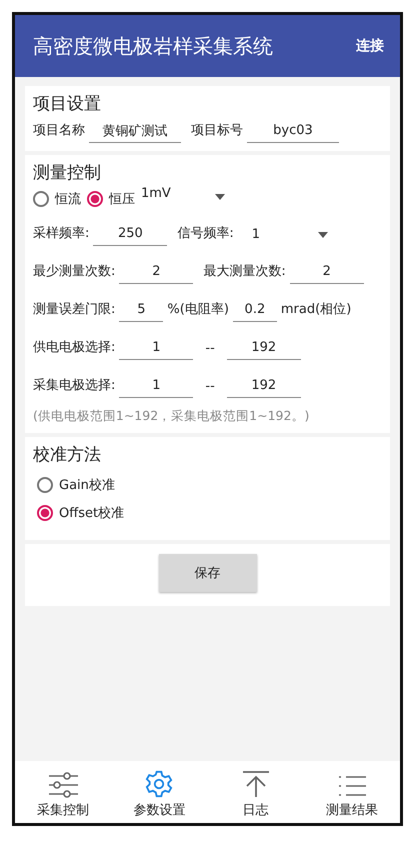  I want to click on range-note: (供电电极范围1~192，采集电极范围1~192。), so click(171, 416).